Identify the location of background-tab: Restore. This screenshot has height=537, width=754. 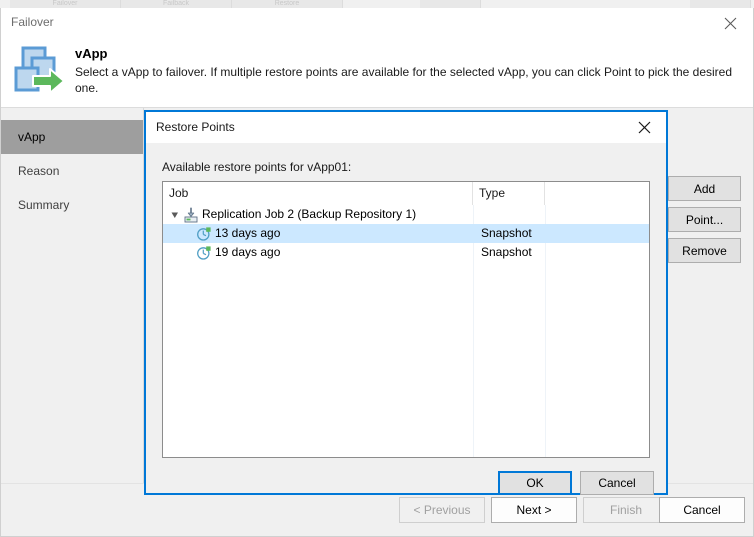
(287, 4).